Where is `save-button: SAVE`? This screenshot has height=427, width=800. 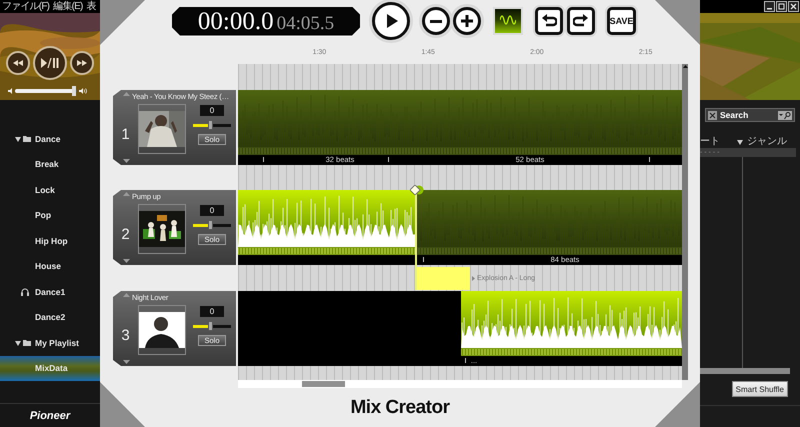
save-button: SAVE is located at coordinates (621, 21).